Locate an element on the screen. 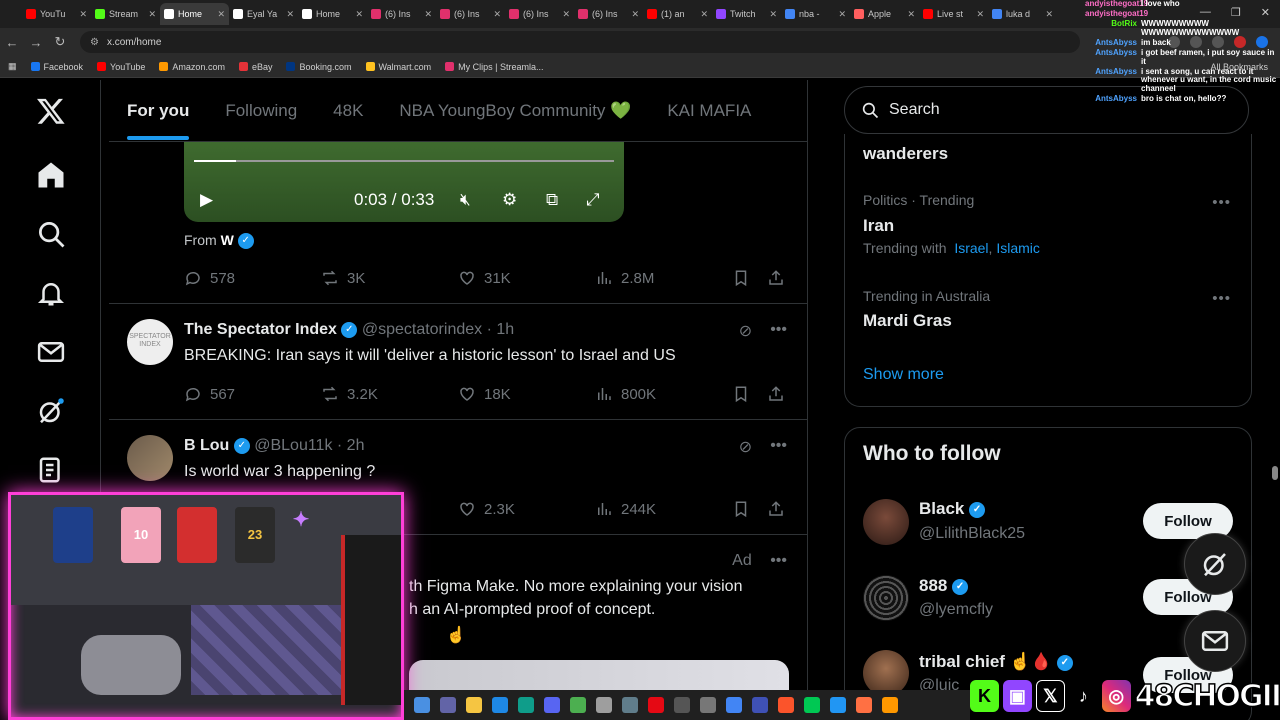 This screenshot has height=720, width=1280. apps-icon: ▦ is located at coordinates (12, 66).